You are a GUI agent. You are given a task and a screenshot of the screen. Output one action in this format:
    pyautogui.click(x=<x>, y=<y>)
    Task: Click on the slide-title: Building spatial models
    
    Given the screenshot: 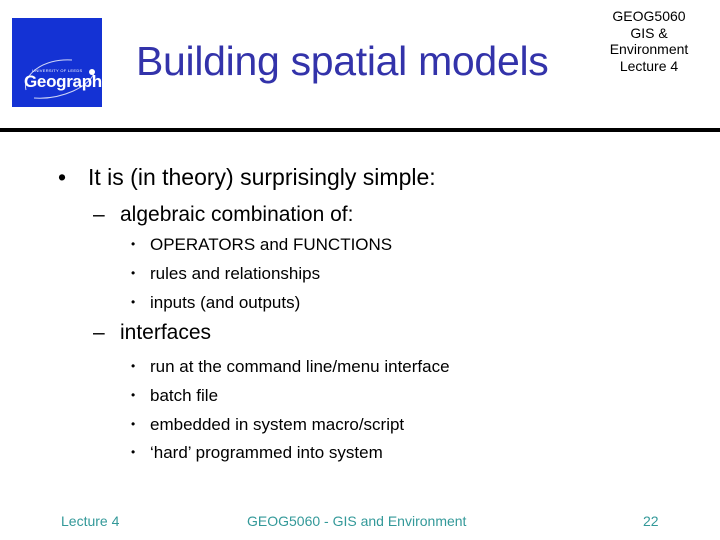 What is the action you would take?
    pyautogui.click(x=342, y=61)
    